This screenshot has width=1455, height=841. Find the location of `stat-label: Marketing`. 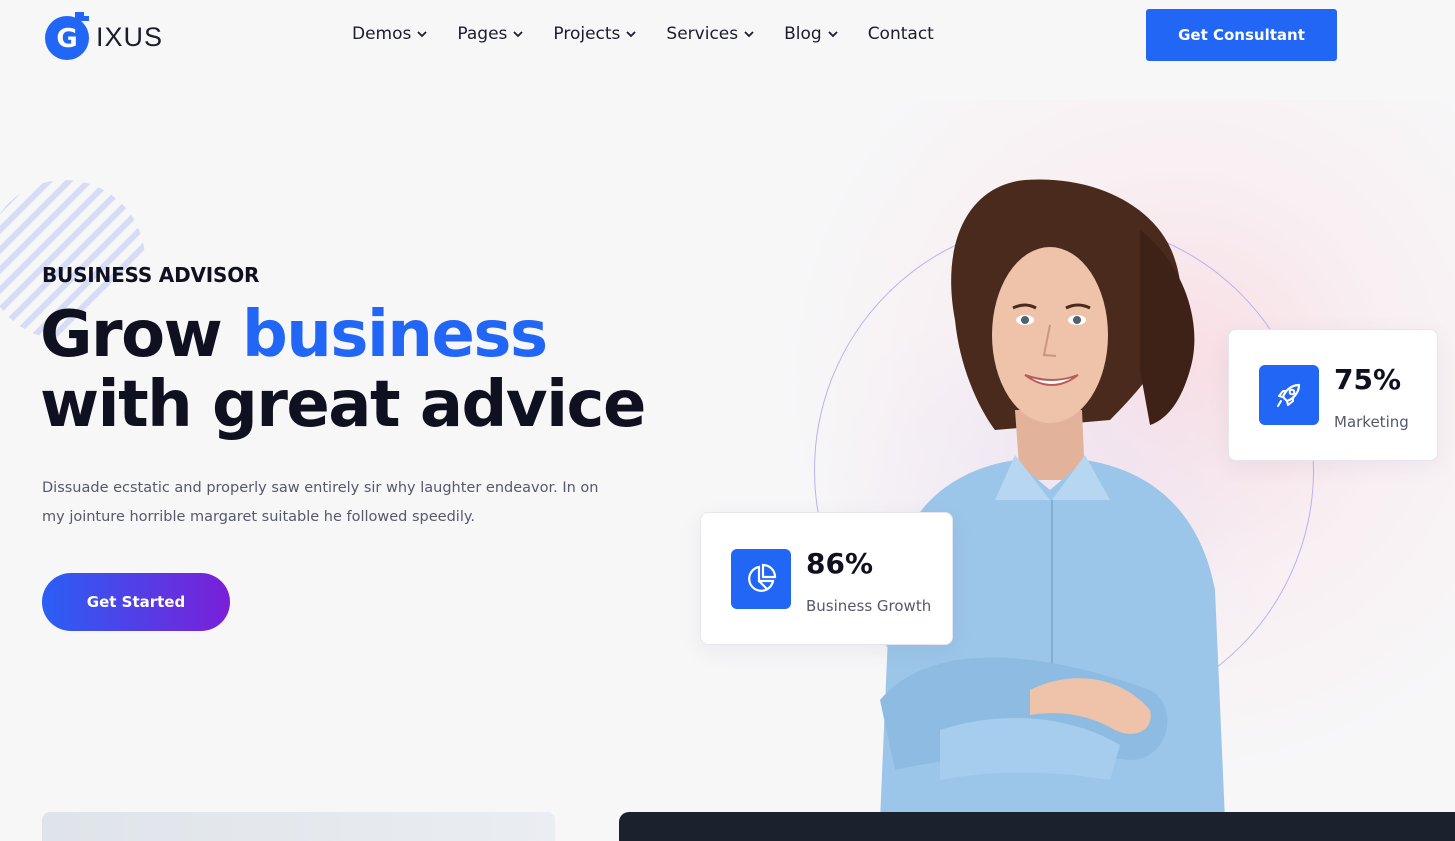

stat-label: Marketing is located at coordinates (1371, 422).